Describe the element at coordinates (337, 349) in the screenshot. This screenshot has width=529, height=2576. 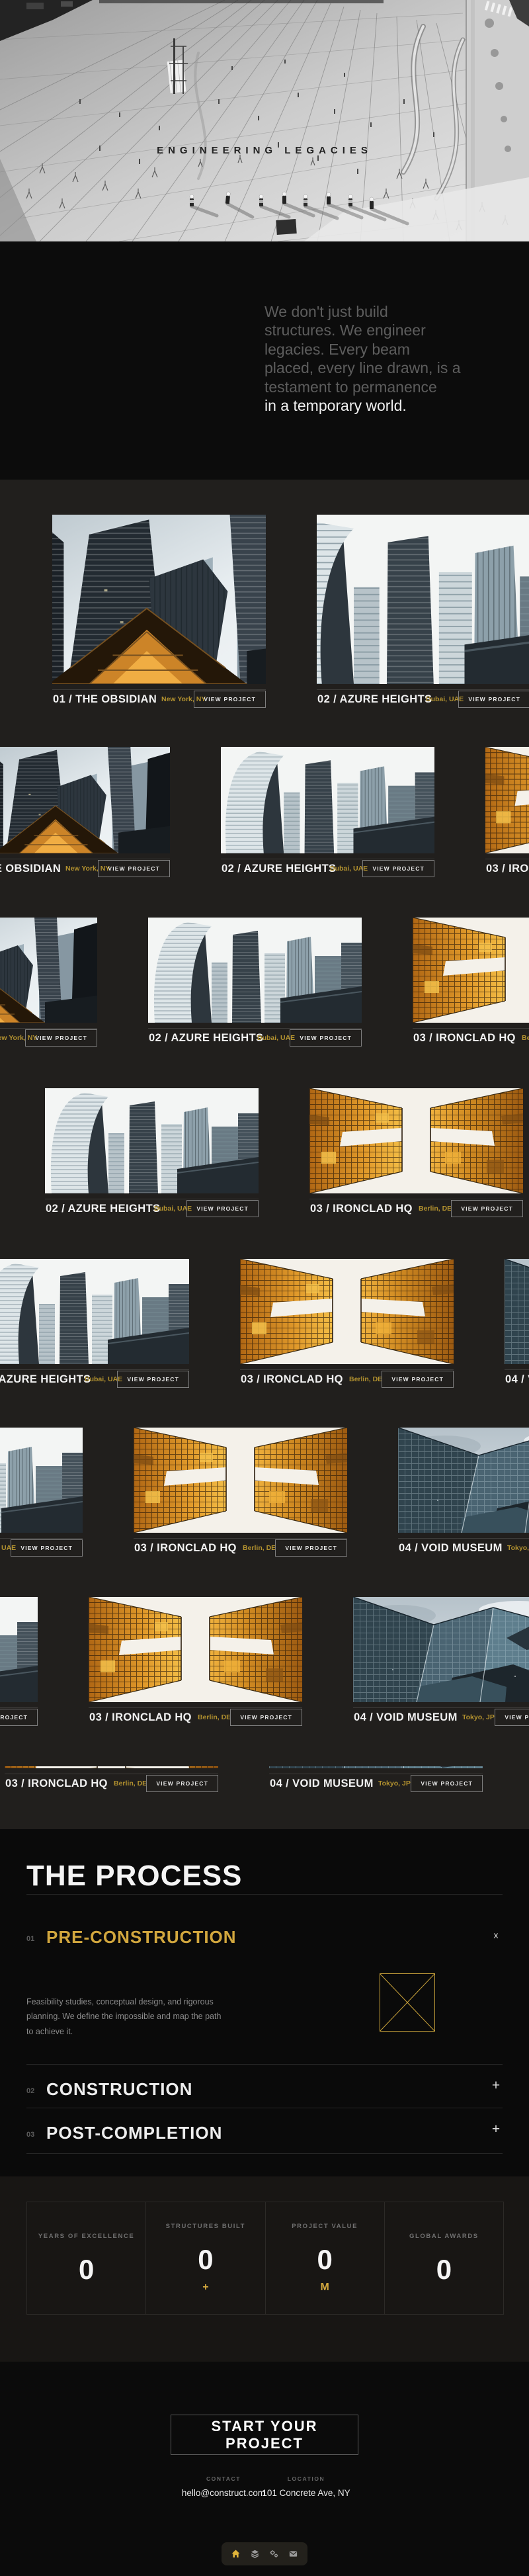
I see `quote-line: legacies. Every beam` at that location.